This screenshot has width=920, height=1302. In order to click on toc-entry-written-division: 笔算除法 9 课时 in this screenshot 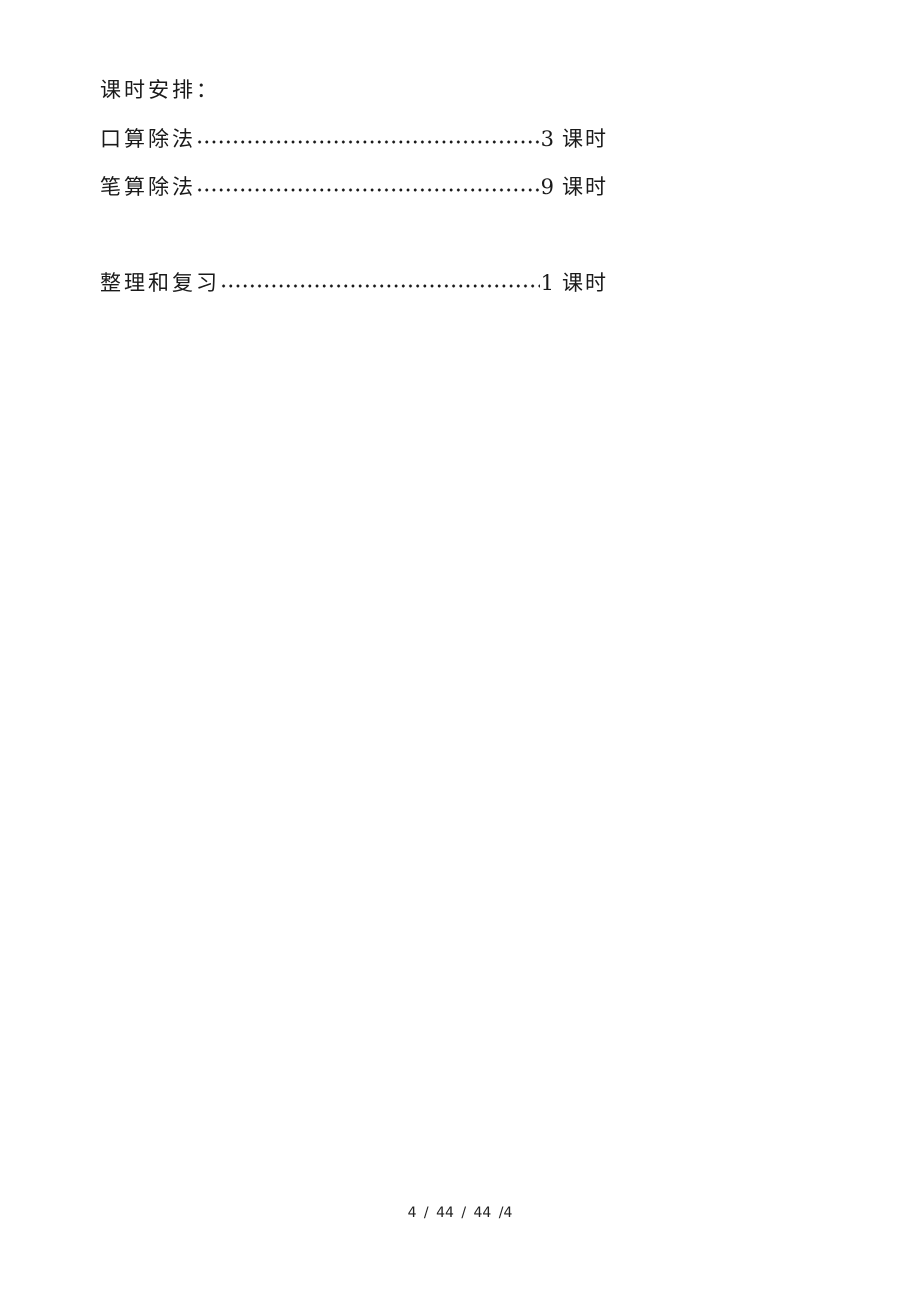, I will do `click(354, 187)`.